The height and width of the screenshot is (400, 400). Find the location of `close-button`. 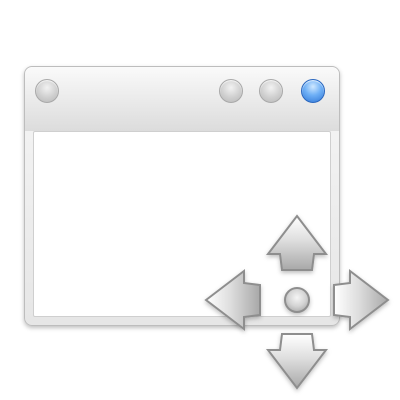

close-button is located at coordinates (313, 91).